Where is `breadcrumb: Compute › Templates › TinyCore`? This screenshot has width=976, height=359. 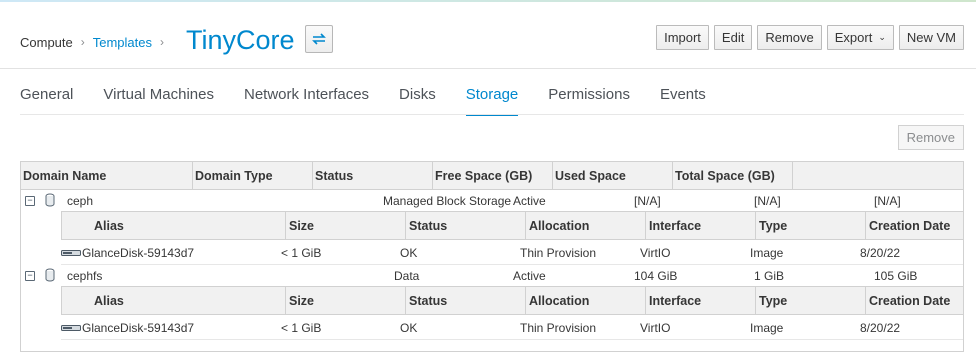 breadcrumb: Compute › Templates › TinyCore is located at coordinates (176, 40).